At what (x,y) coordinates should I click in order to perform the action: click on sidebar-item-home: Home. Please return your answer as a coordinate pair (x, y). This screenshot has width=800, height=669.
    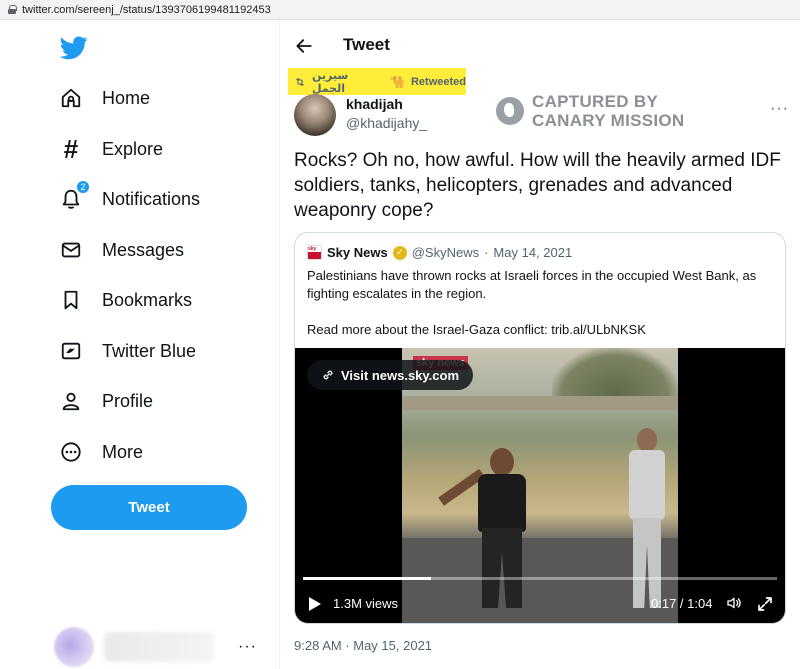
    Looking at the image, I should click on (104, 98).